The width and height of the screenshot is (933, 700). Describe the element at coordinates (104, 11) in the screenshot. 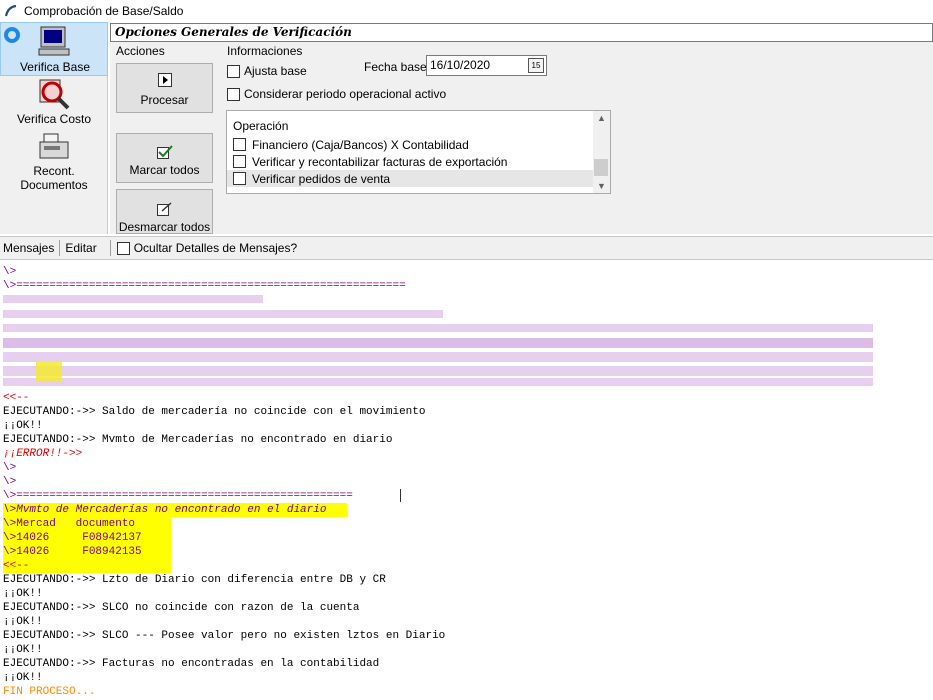

I see `window-title: Comprobación de Base/Saldo` at that location.